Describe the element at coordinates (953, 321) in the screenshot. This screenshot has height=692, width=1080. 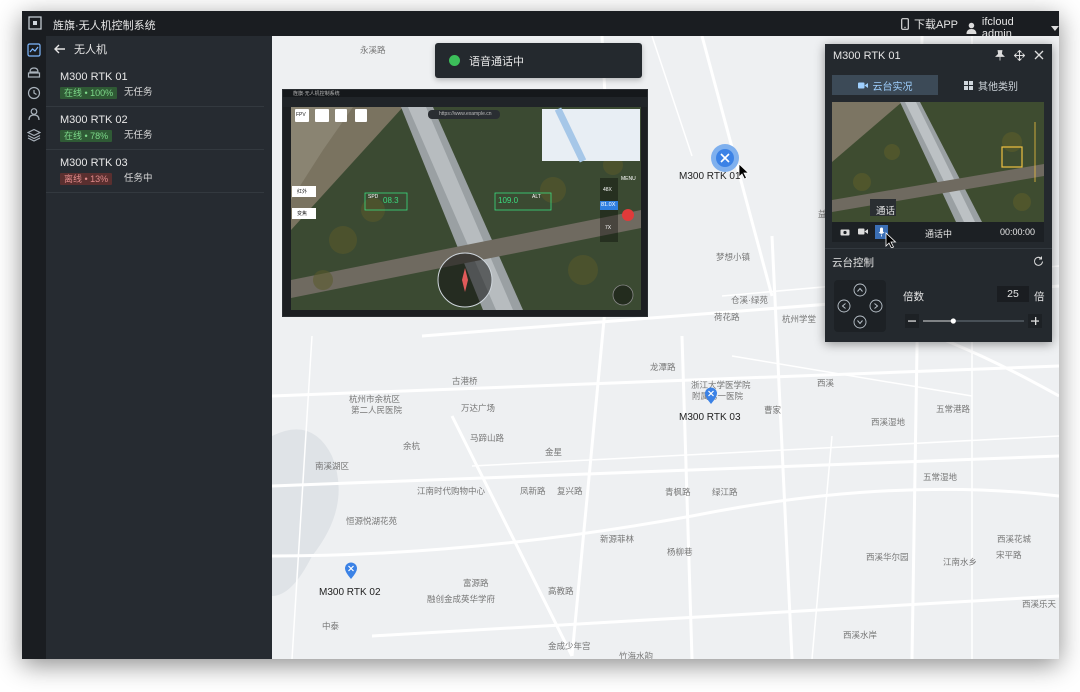
I see `zoom-slider-thumb` at that location.